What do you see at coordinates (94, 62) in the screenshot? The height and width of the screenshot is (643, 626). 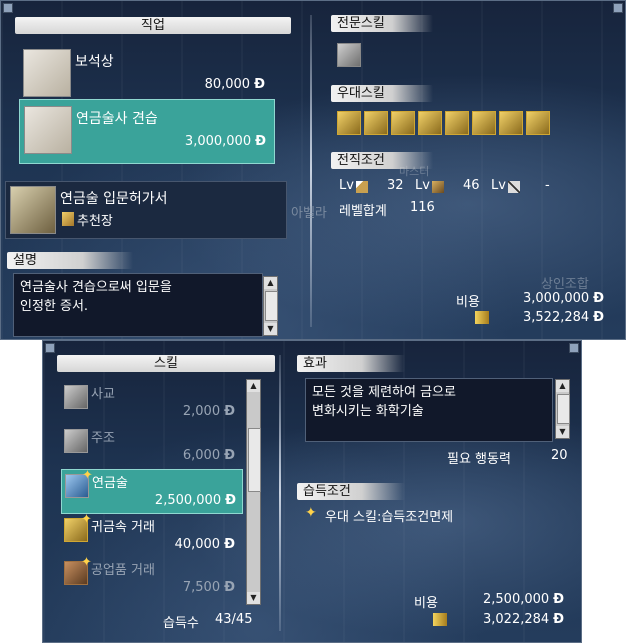 I see `job-name: 보석상` at bounding box center [94, 62].